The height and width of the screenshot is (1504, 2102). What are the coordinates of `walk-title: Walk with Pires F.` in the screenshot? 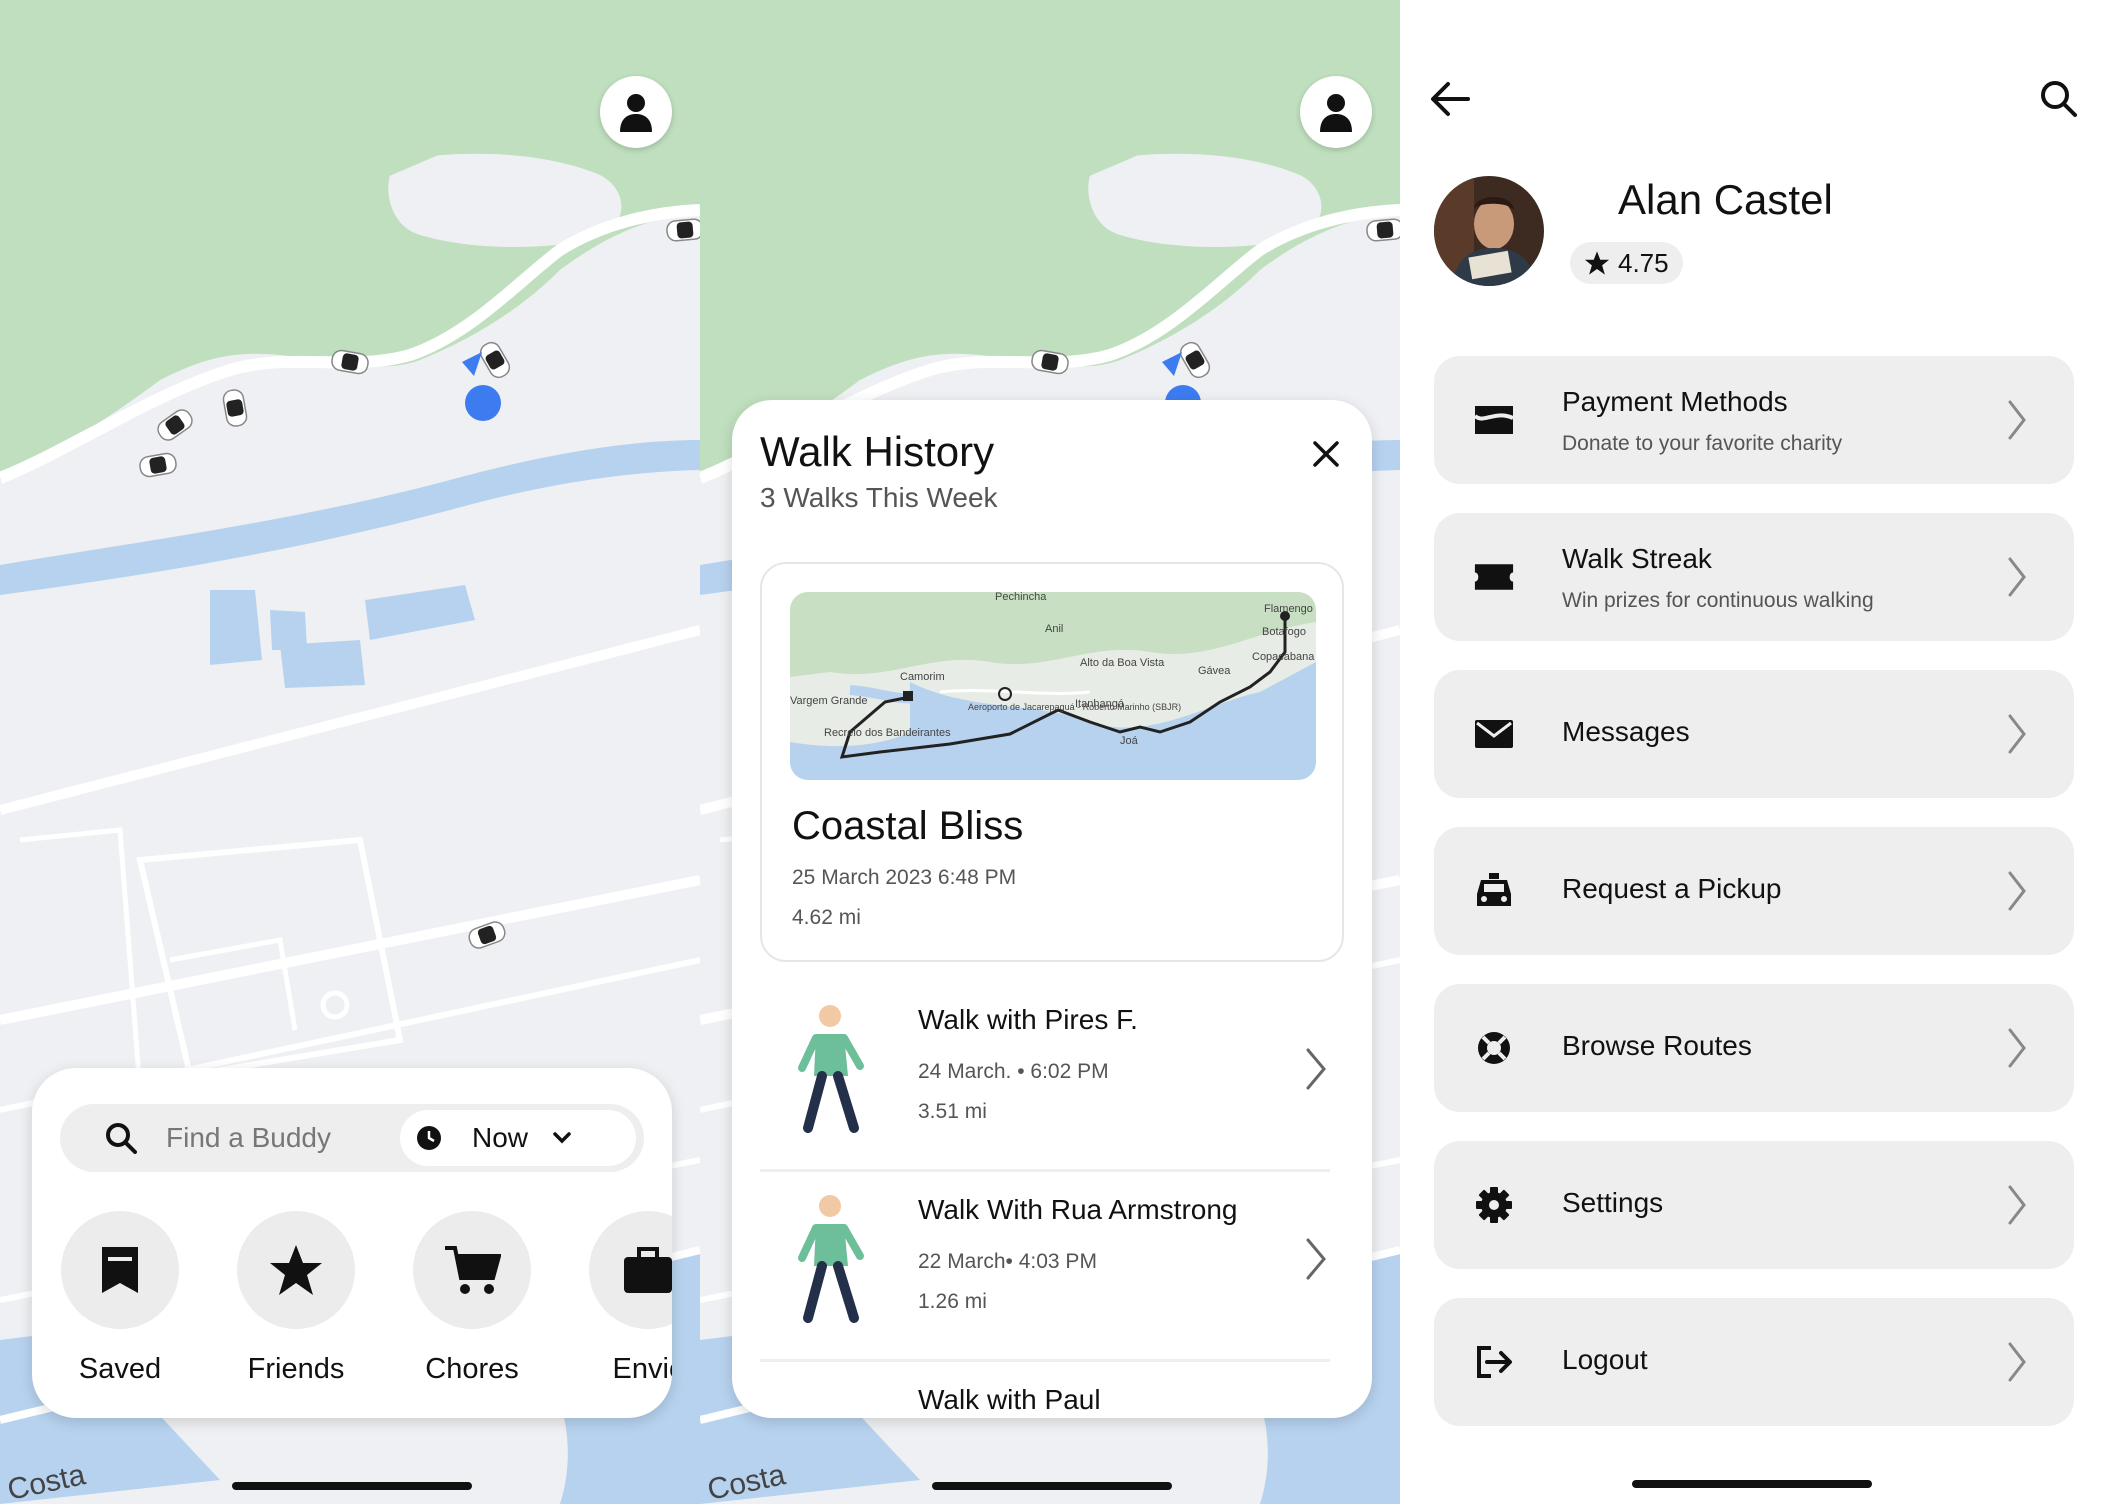 It's located at (1028, 1019).